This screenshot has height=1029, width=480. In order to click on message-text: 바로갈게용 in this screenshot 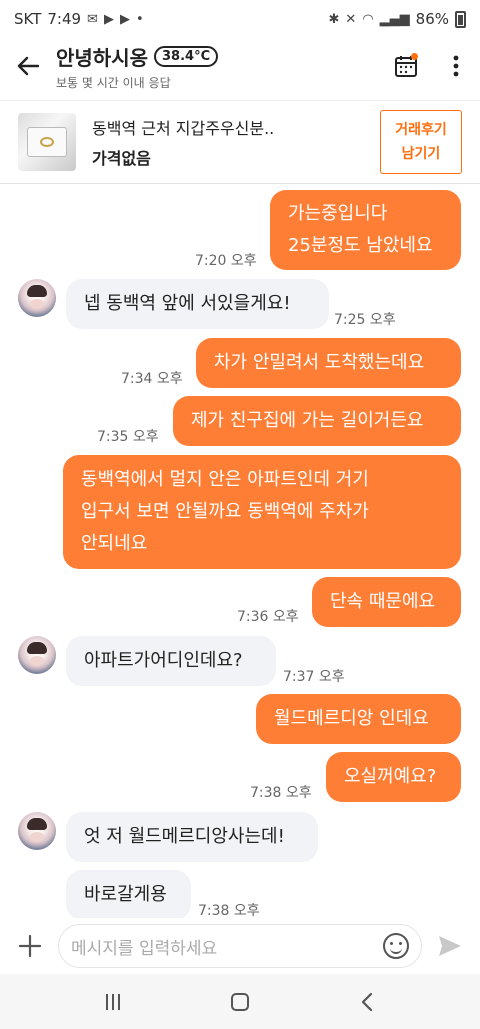, I will do `click(125, 894)`.